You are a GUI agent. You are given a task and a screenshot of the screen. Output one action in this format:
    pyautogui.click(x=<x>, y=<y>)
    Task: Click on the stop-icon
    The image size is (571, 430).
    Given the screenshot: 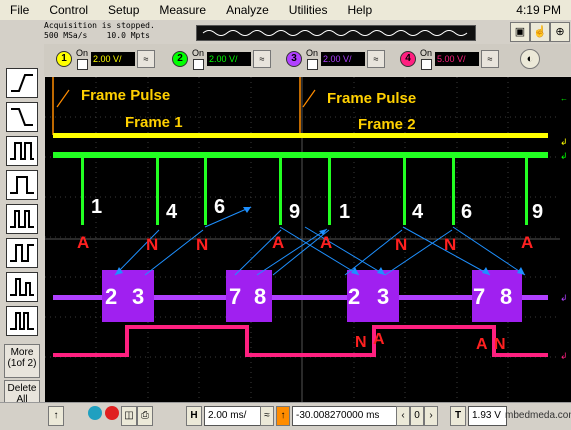 What is the action you would take?
    pyautogui.click(x=112, y=413)
    